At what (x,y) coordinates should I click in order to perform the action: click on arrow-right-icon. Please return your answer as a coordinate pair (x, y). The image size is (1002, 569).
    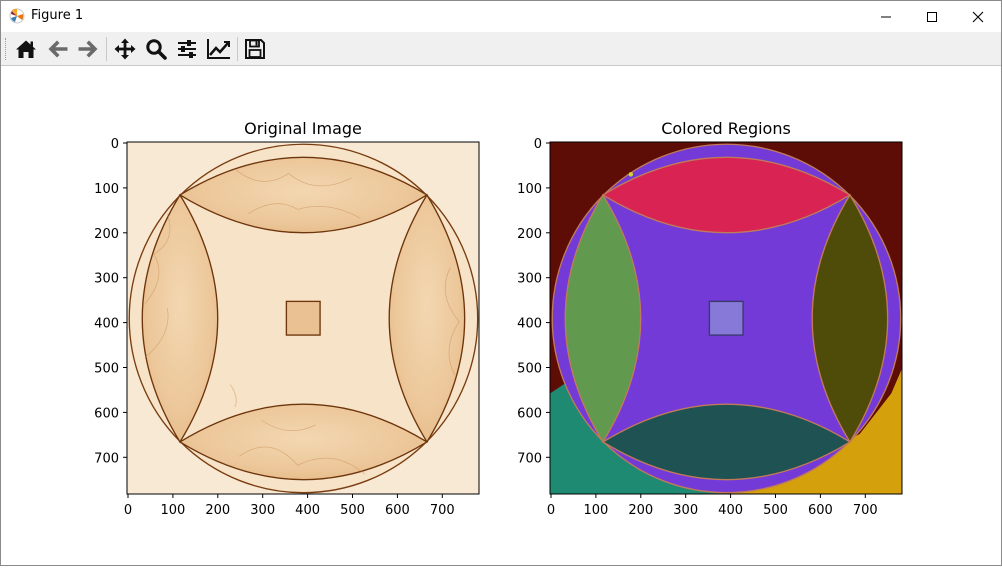
    Looking at the image, I should click on (88, 49).